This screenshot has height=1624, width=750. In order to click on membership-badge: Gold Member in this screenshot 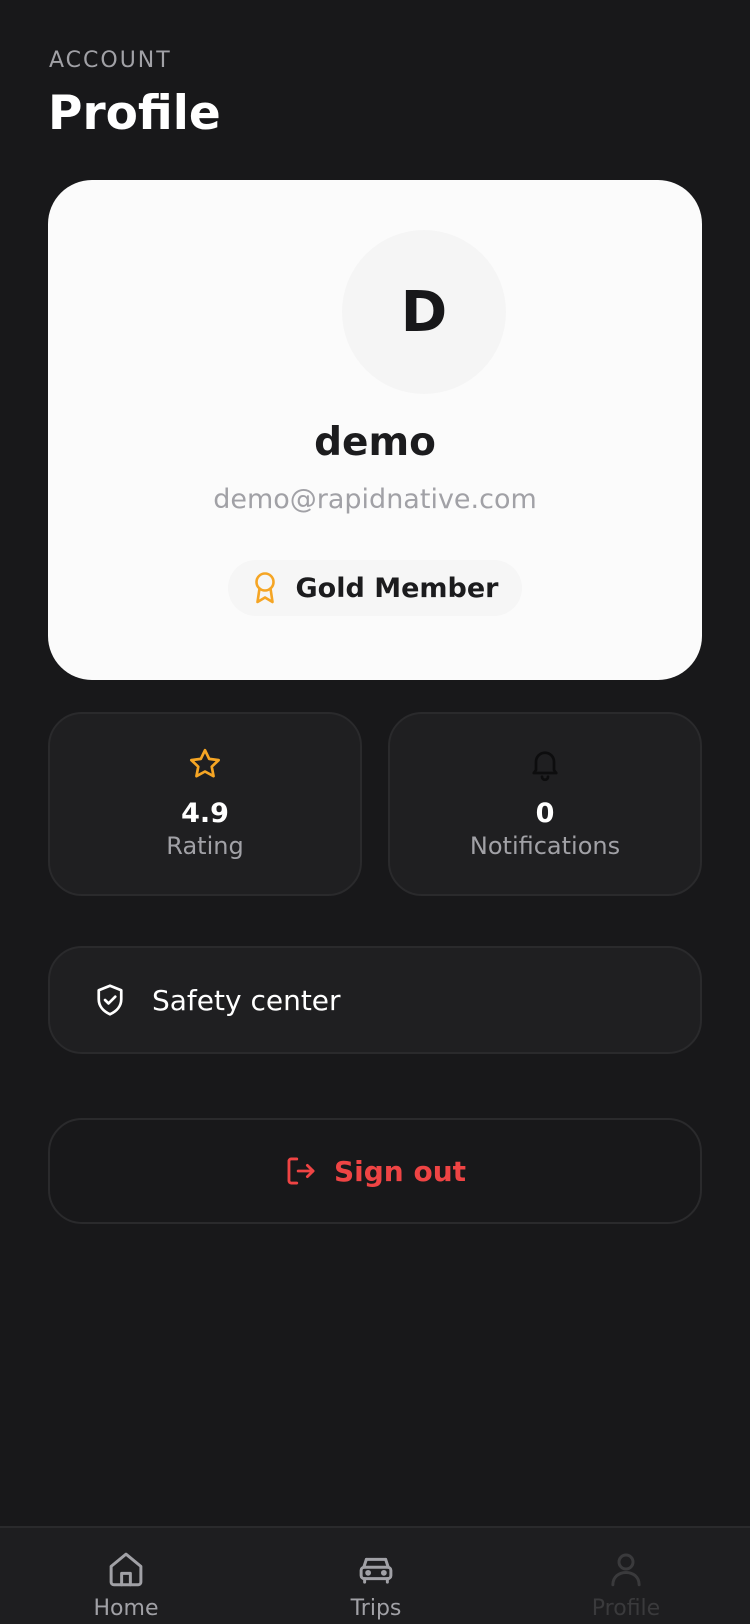, I will do `click(375, 588)`.